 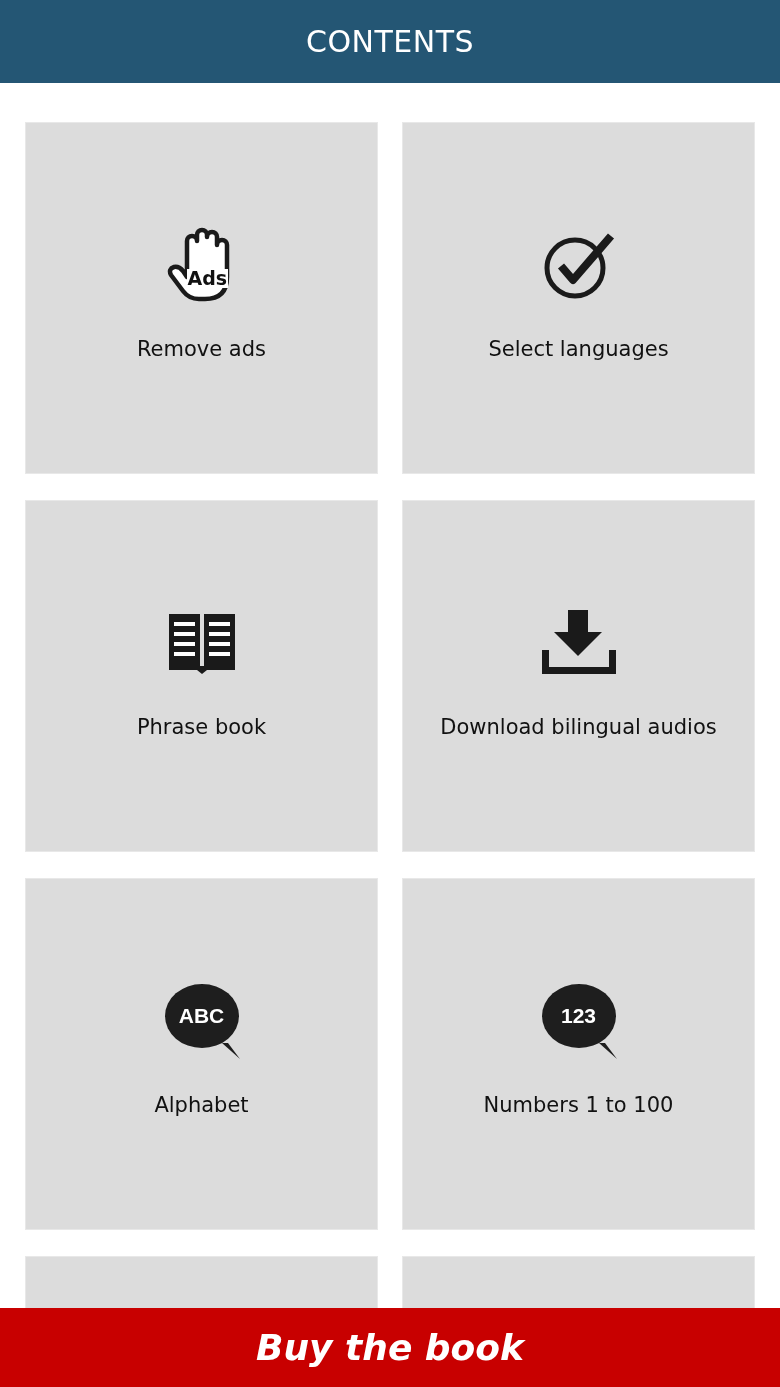 What do you see at coordinates (201, 727) in the screenshot?
I see `tile-label: Phrase book` at bounding box center [201, 727].